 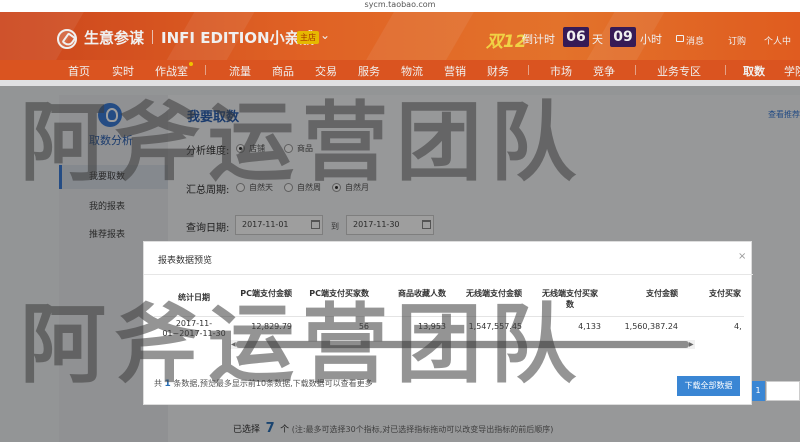 I want to click on col-header-payment: 支付金额, so click(x=662, y=293).